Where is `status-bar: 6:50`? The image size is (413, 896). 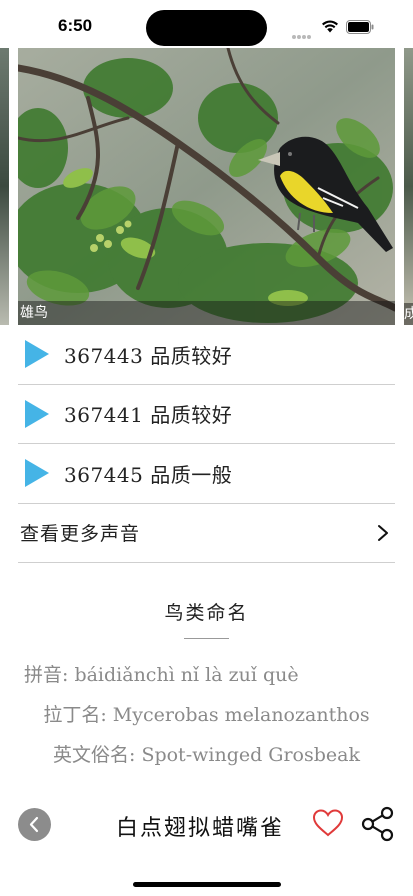 status-bar: 6:50 is located at coordinates (206, 25).